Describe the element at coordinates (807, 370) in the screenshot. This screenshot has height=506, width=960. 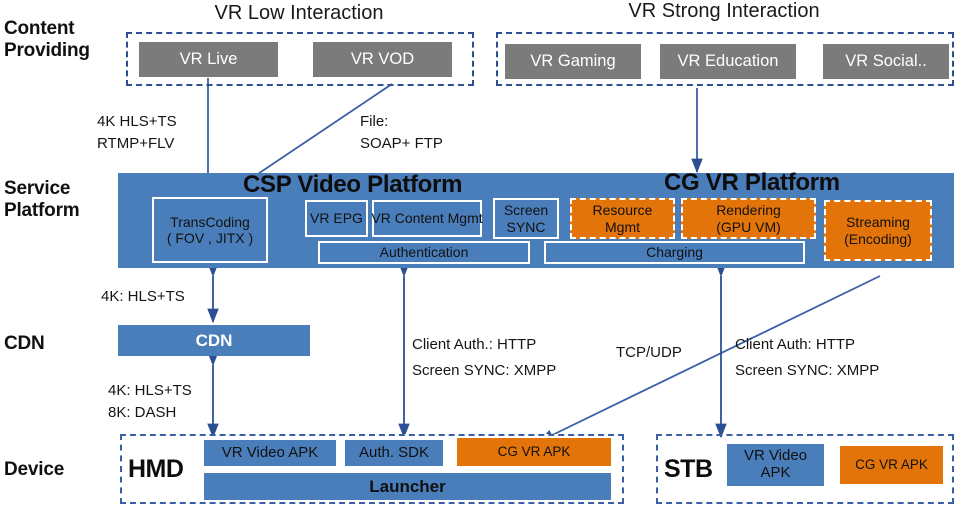
I see `edge-label-screen-sync-xmpp-right: Screen SYNC: XMPP` at that location.